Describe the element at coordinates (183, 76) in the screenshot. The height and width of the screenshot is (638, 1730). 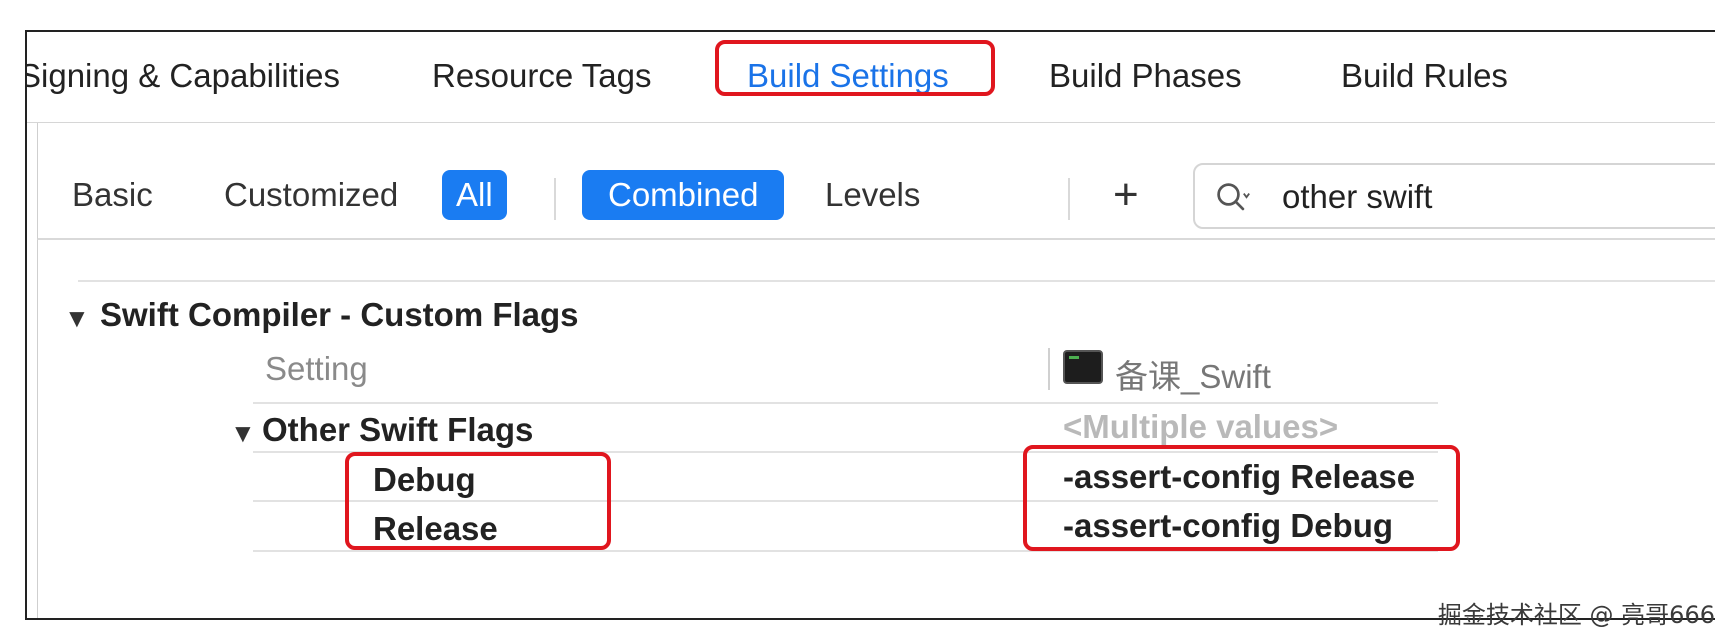
I see `tab-signing-capabilities: Signing & Capabilities` at that location.